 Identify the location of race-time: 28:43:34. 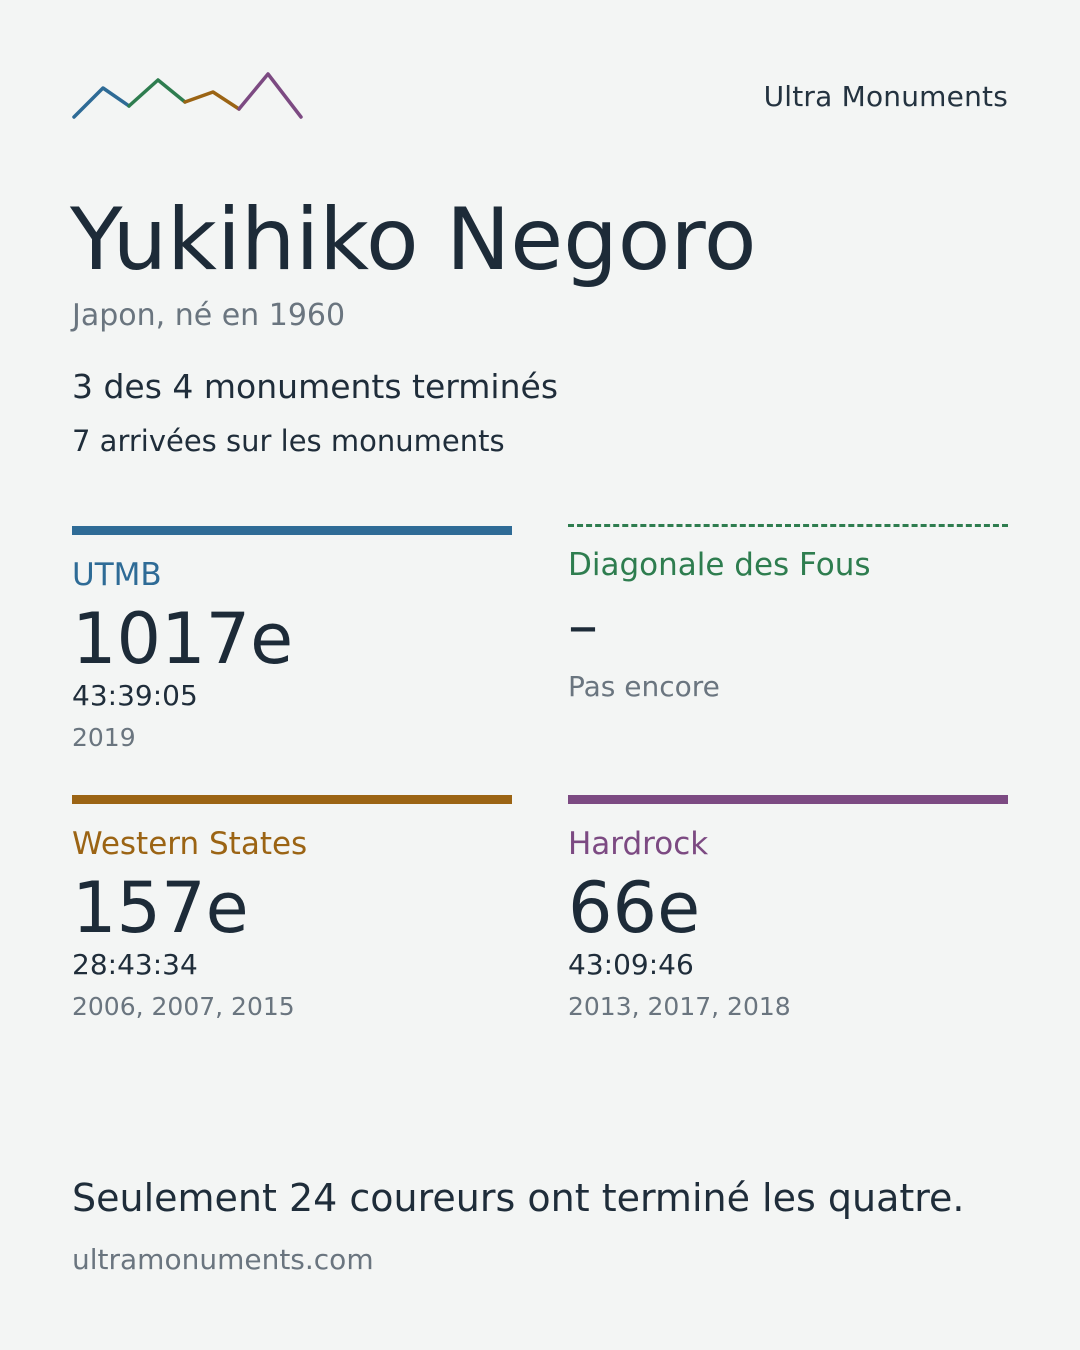
(135, 964).